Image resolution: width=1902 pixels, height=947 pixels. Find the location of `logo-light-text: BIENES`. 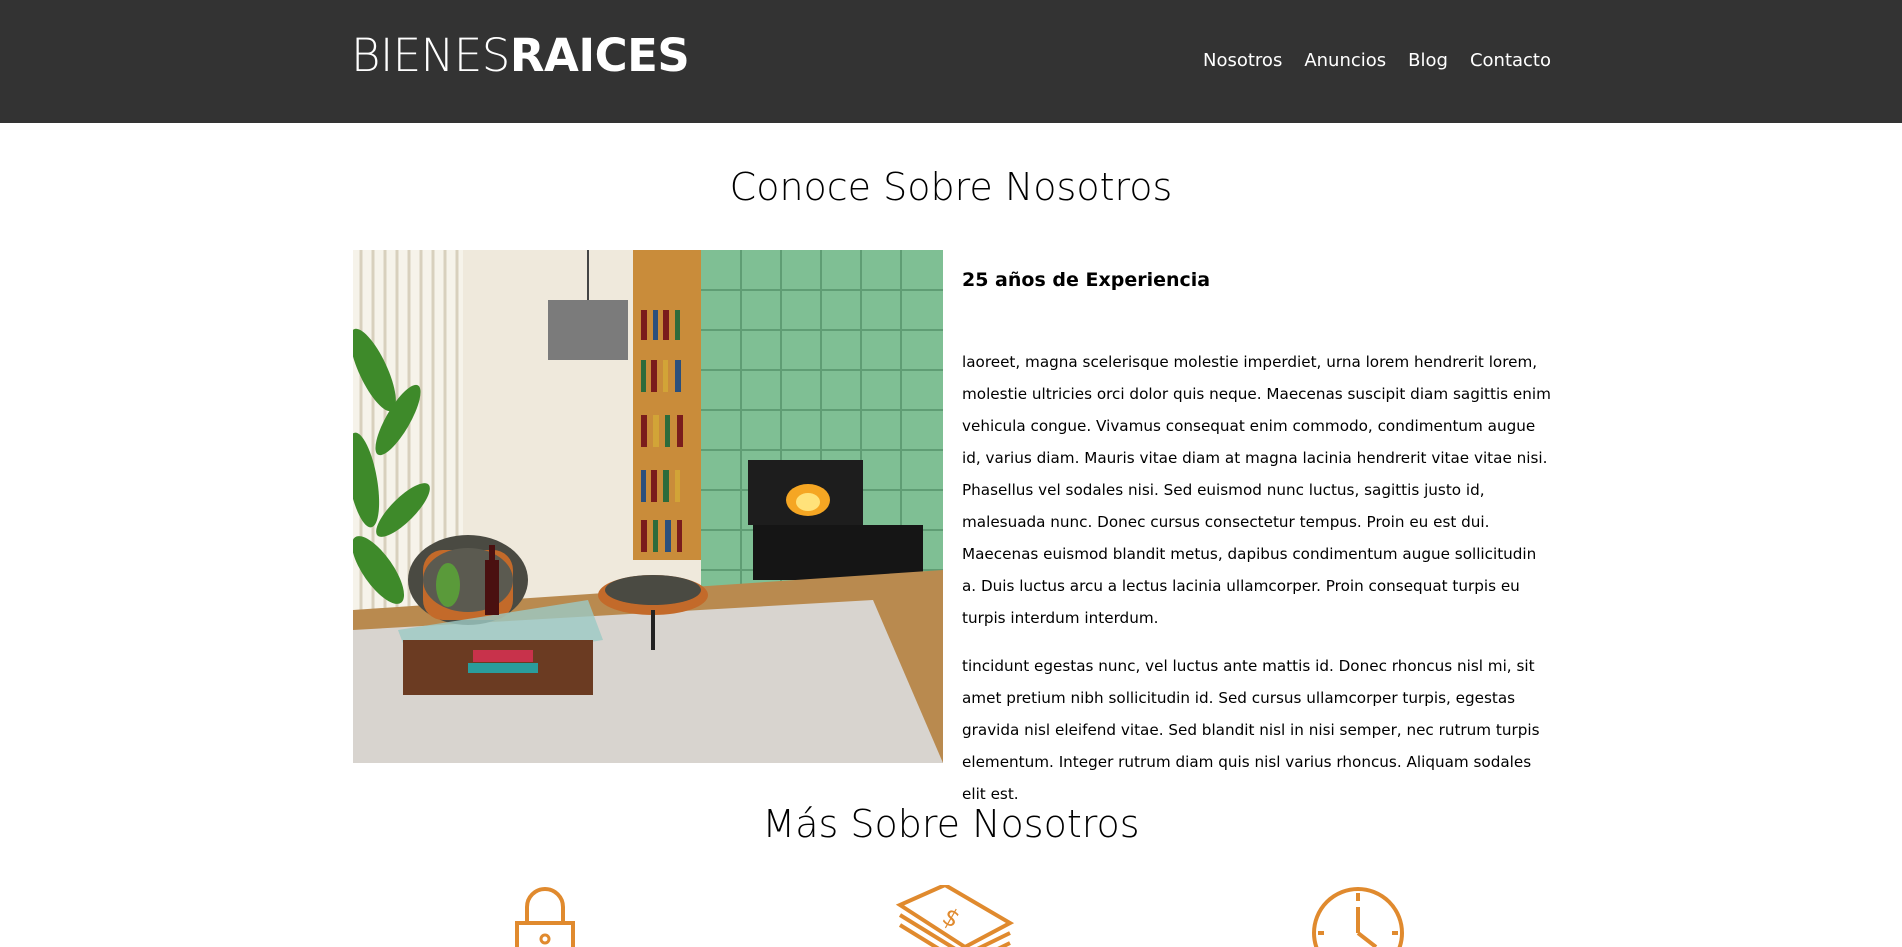

logo-light-text: BIENES is located at coordinates (430, 55).